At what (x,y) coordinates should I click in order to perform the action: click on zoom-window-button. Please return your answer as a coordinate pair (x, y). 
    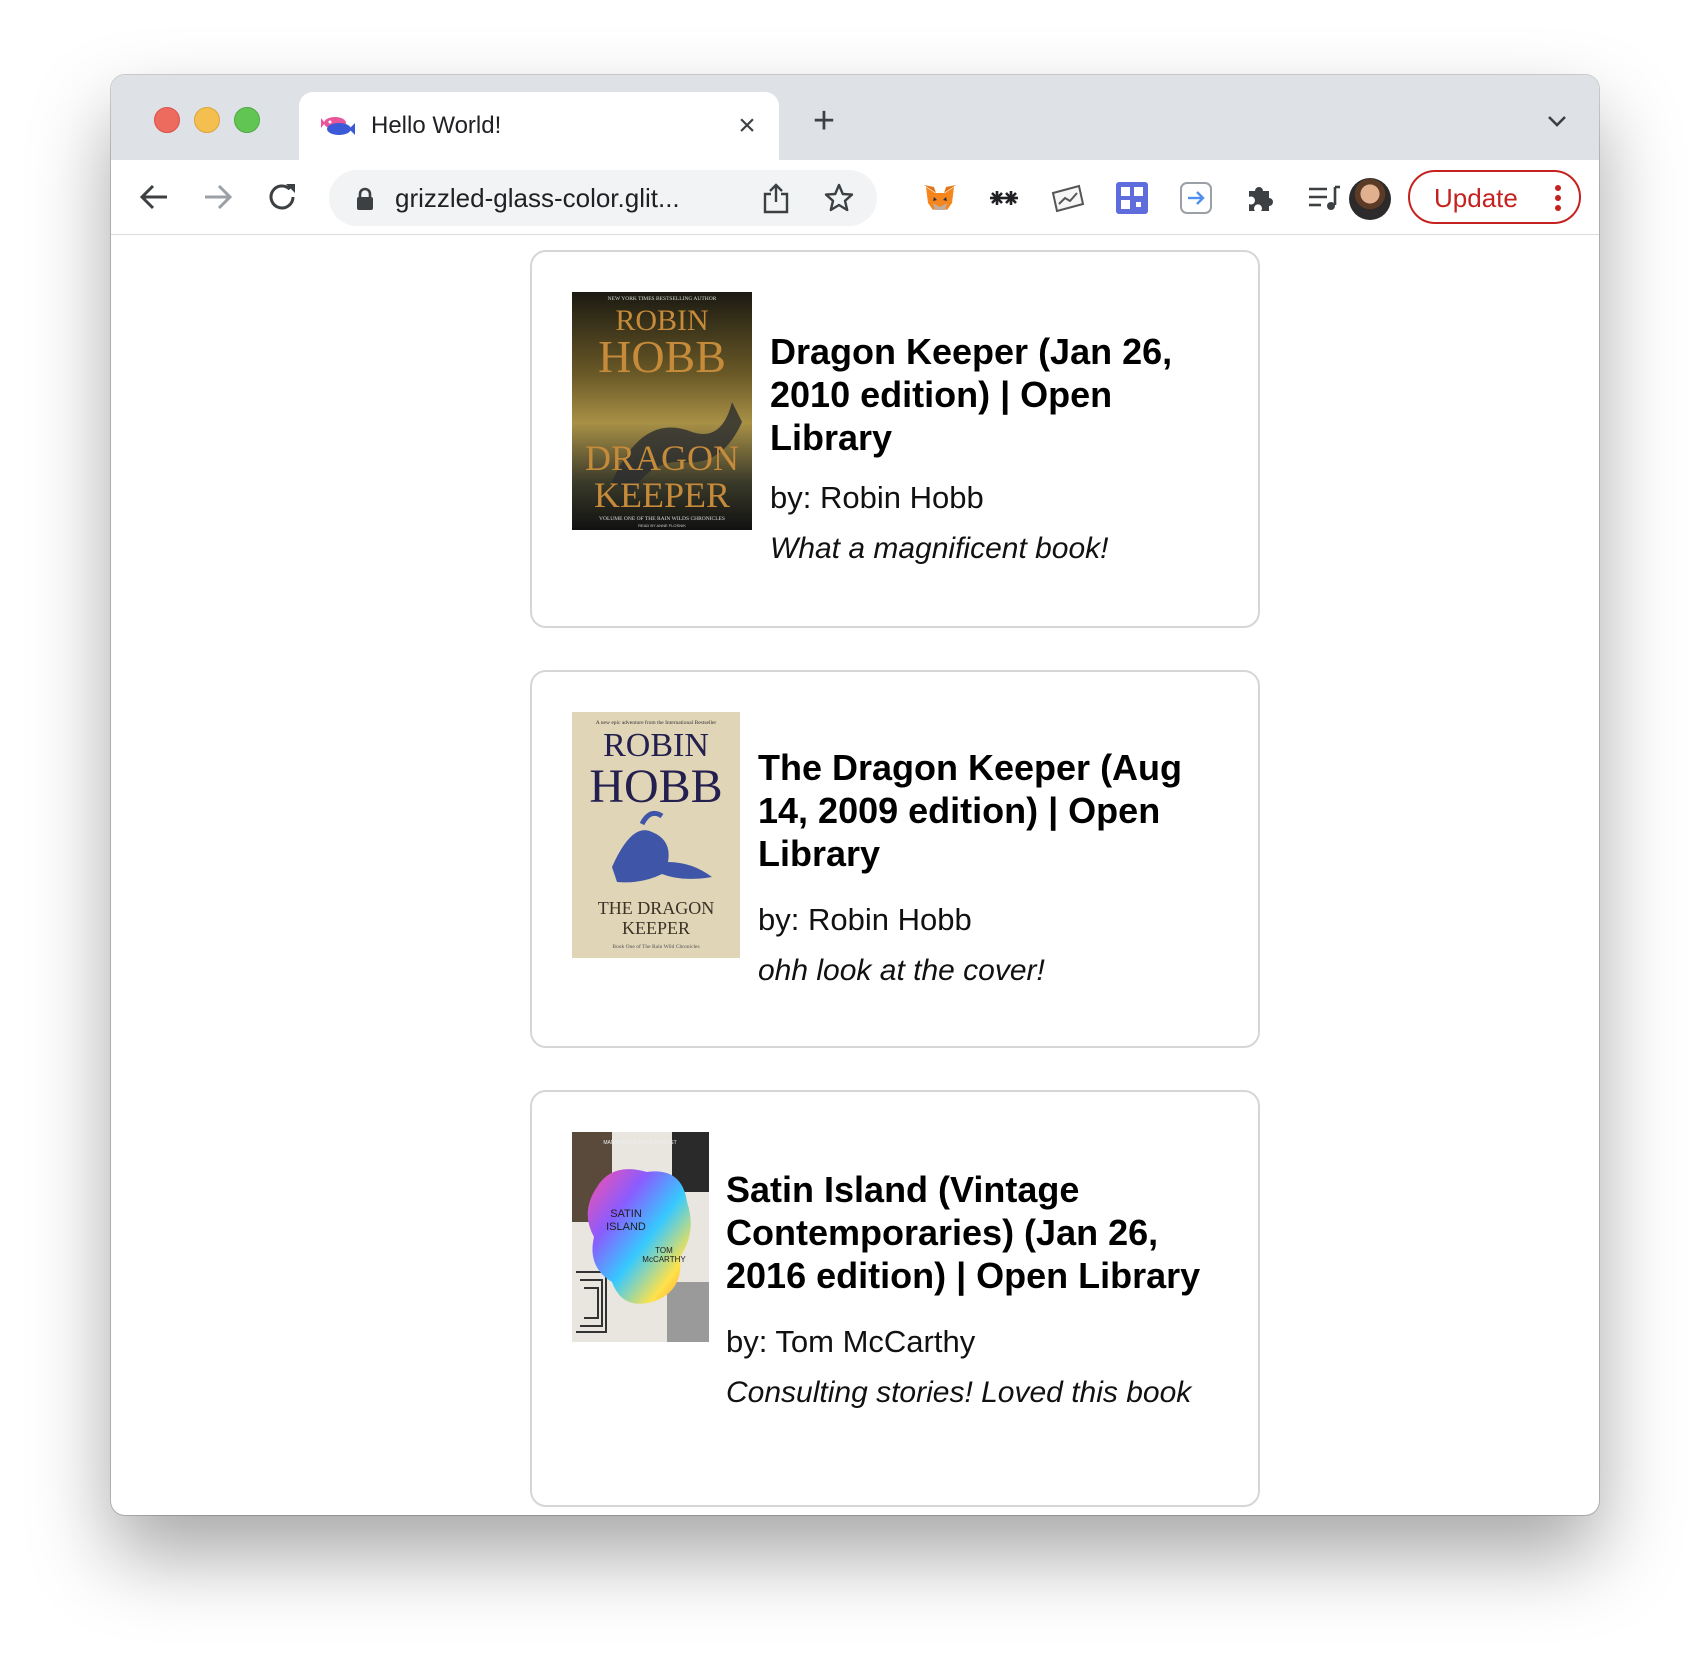
    Looking at the image, I should click on (247, 120).